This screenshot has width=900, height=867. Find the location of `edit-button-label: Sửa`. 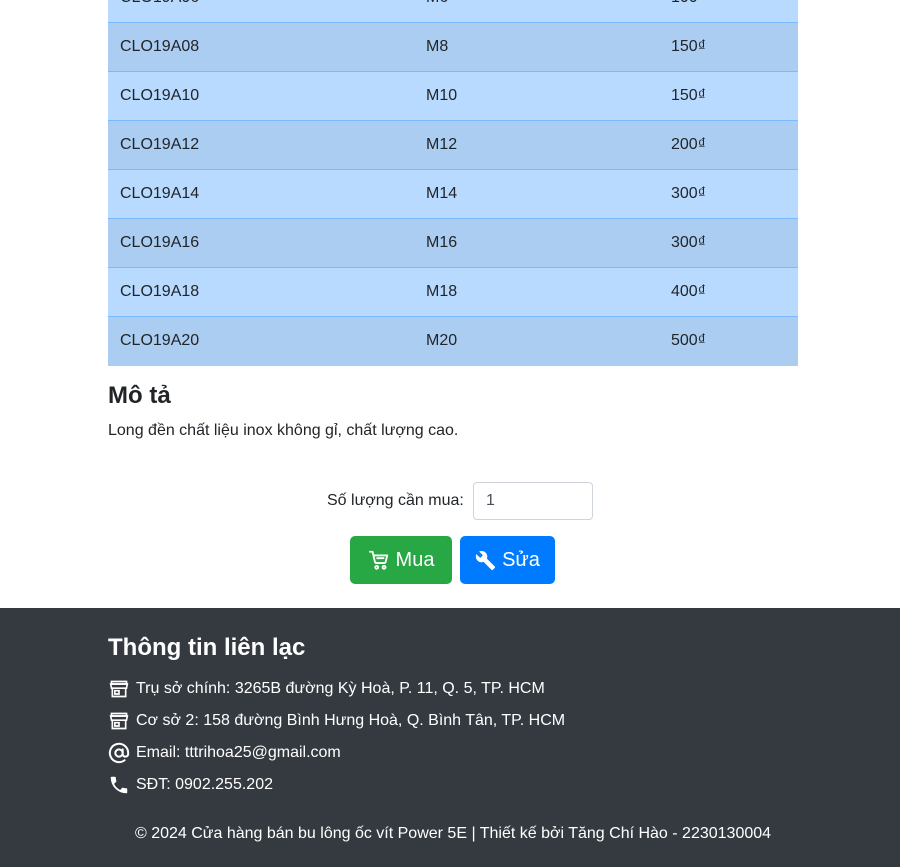

edit-button-label: Sửa is located at coordinates (521, 559).